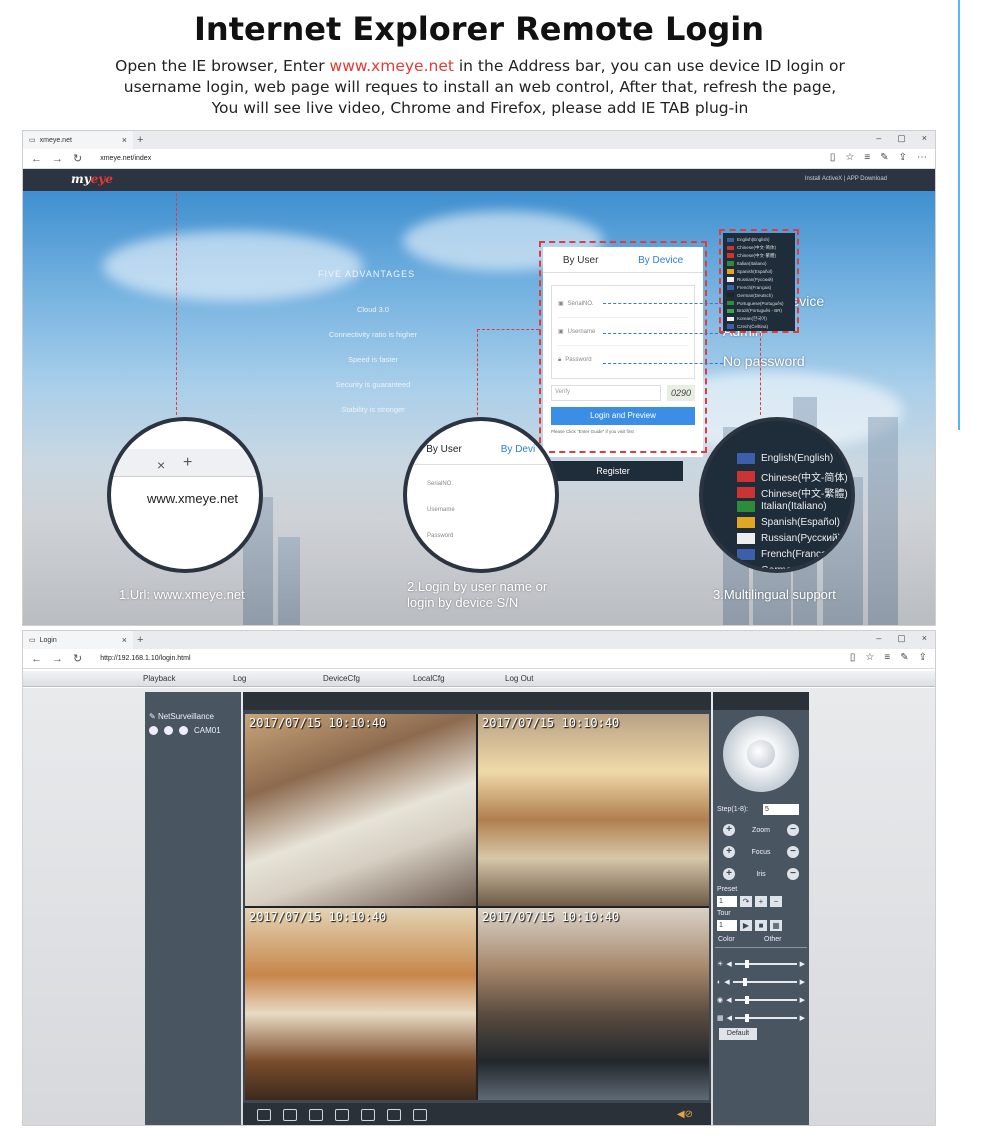  Describe the element at coordinates (181, 716) in the screenshot. I see `tree-root: ✎ NetSurveillance` at that location.